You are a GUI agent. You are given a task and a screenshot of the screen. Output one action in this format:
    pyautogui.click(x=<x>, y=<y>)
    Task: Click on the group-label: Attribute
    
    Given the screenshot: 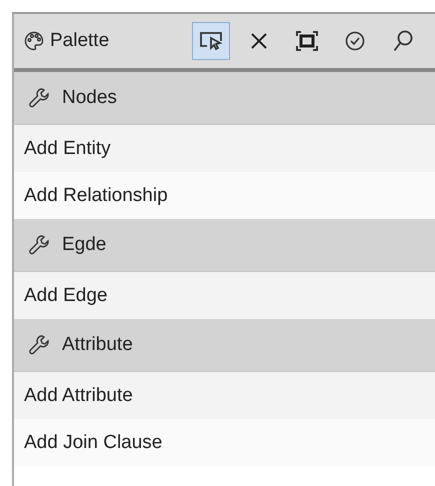 What is the action you would take?
    pyautogui.click(x=97, y=345)
    